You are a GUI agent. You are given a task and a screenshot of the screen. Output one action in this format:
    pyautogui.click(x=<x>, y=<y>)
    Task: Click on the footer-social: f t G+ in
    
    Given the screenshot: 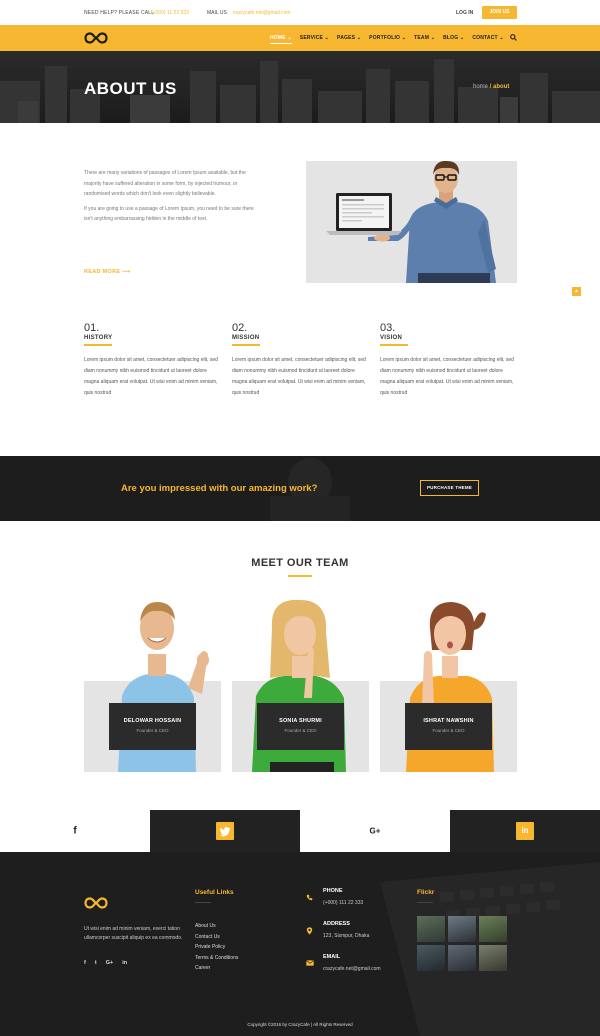 What is the action you would take?
    pyautogui.click(x=105, y=963)
    